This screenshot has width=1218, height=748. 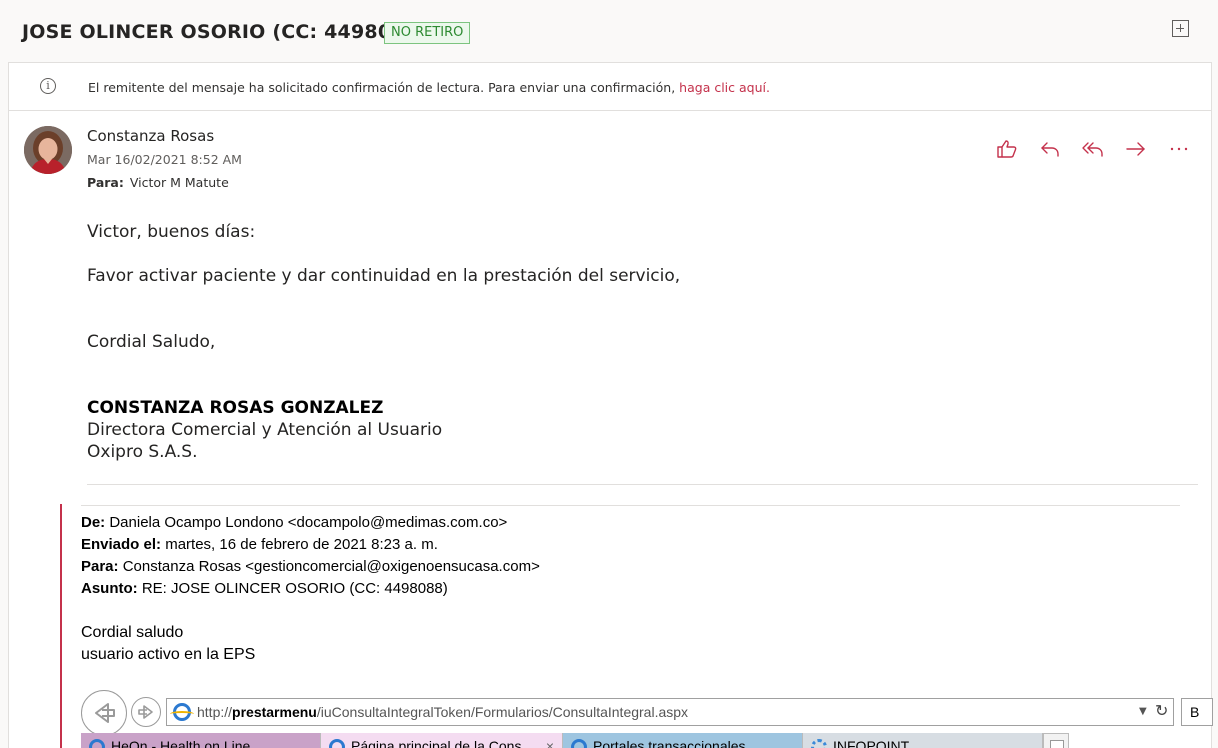 What do you see at coordinates (235, 408) in the screenshot?
I see `signature-name: CONSTANZA ROSAS GONZALEZ` at bounding box center [235, 408].